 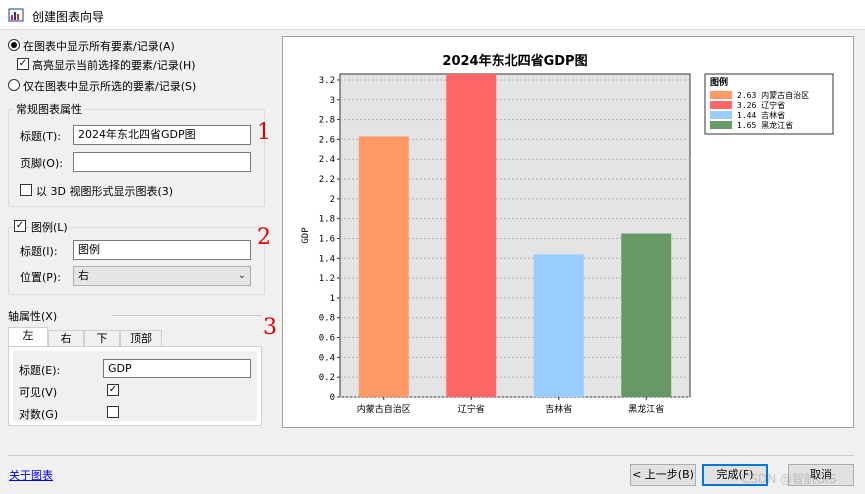 What do you see at coordinates (327, 358) in the screenshot?
I see `y-tick-label: 0.4` at bounding box center [327, 358].